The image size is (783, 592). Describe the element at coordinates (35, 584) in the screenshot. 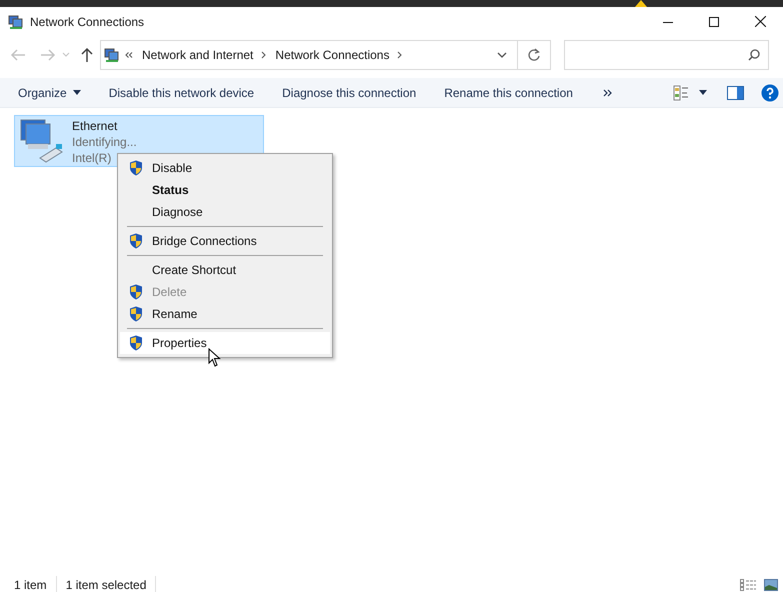

I see `item-count: 1 item` at that location.